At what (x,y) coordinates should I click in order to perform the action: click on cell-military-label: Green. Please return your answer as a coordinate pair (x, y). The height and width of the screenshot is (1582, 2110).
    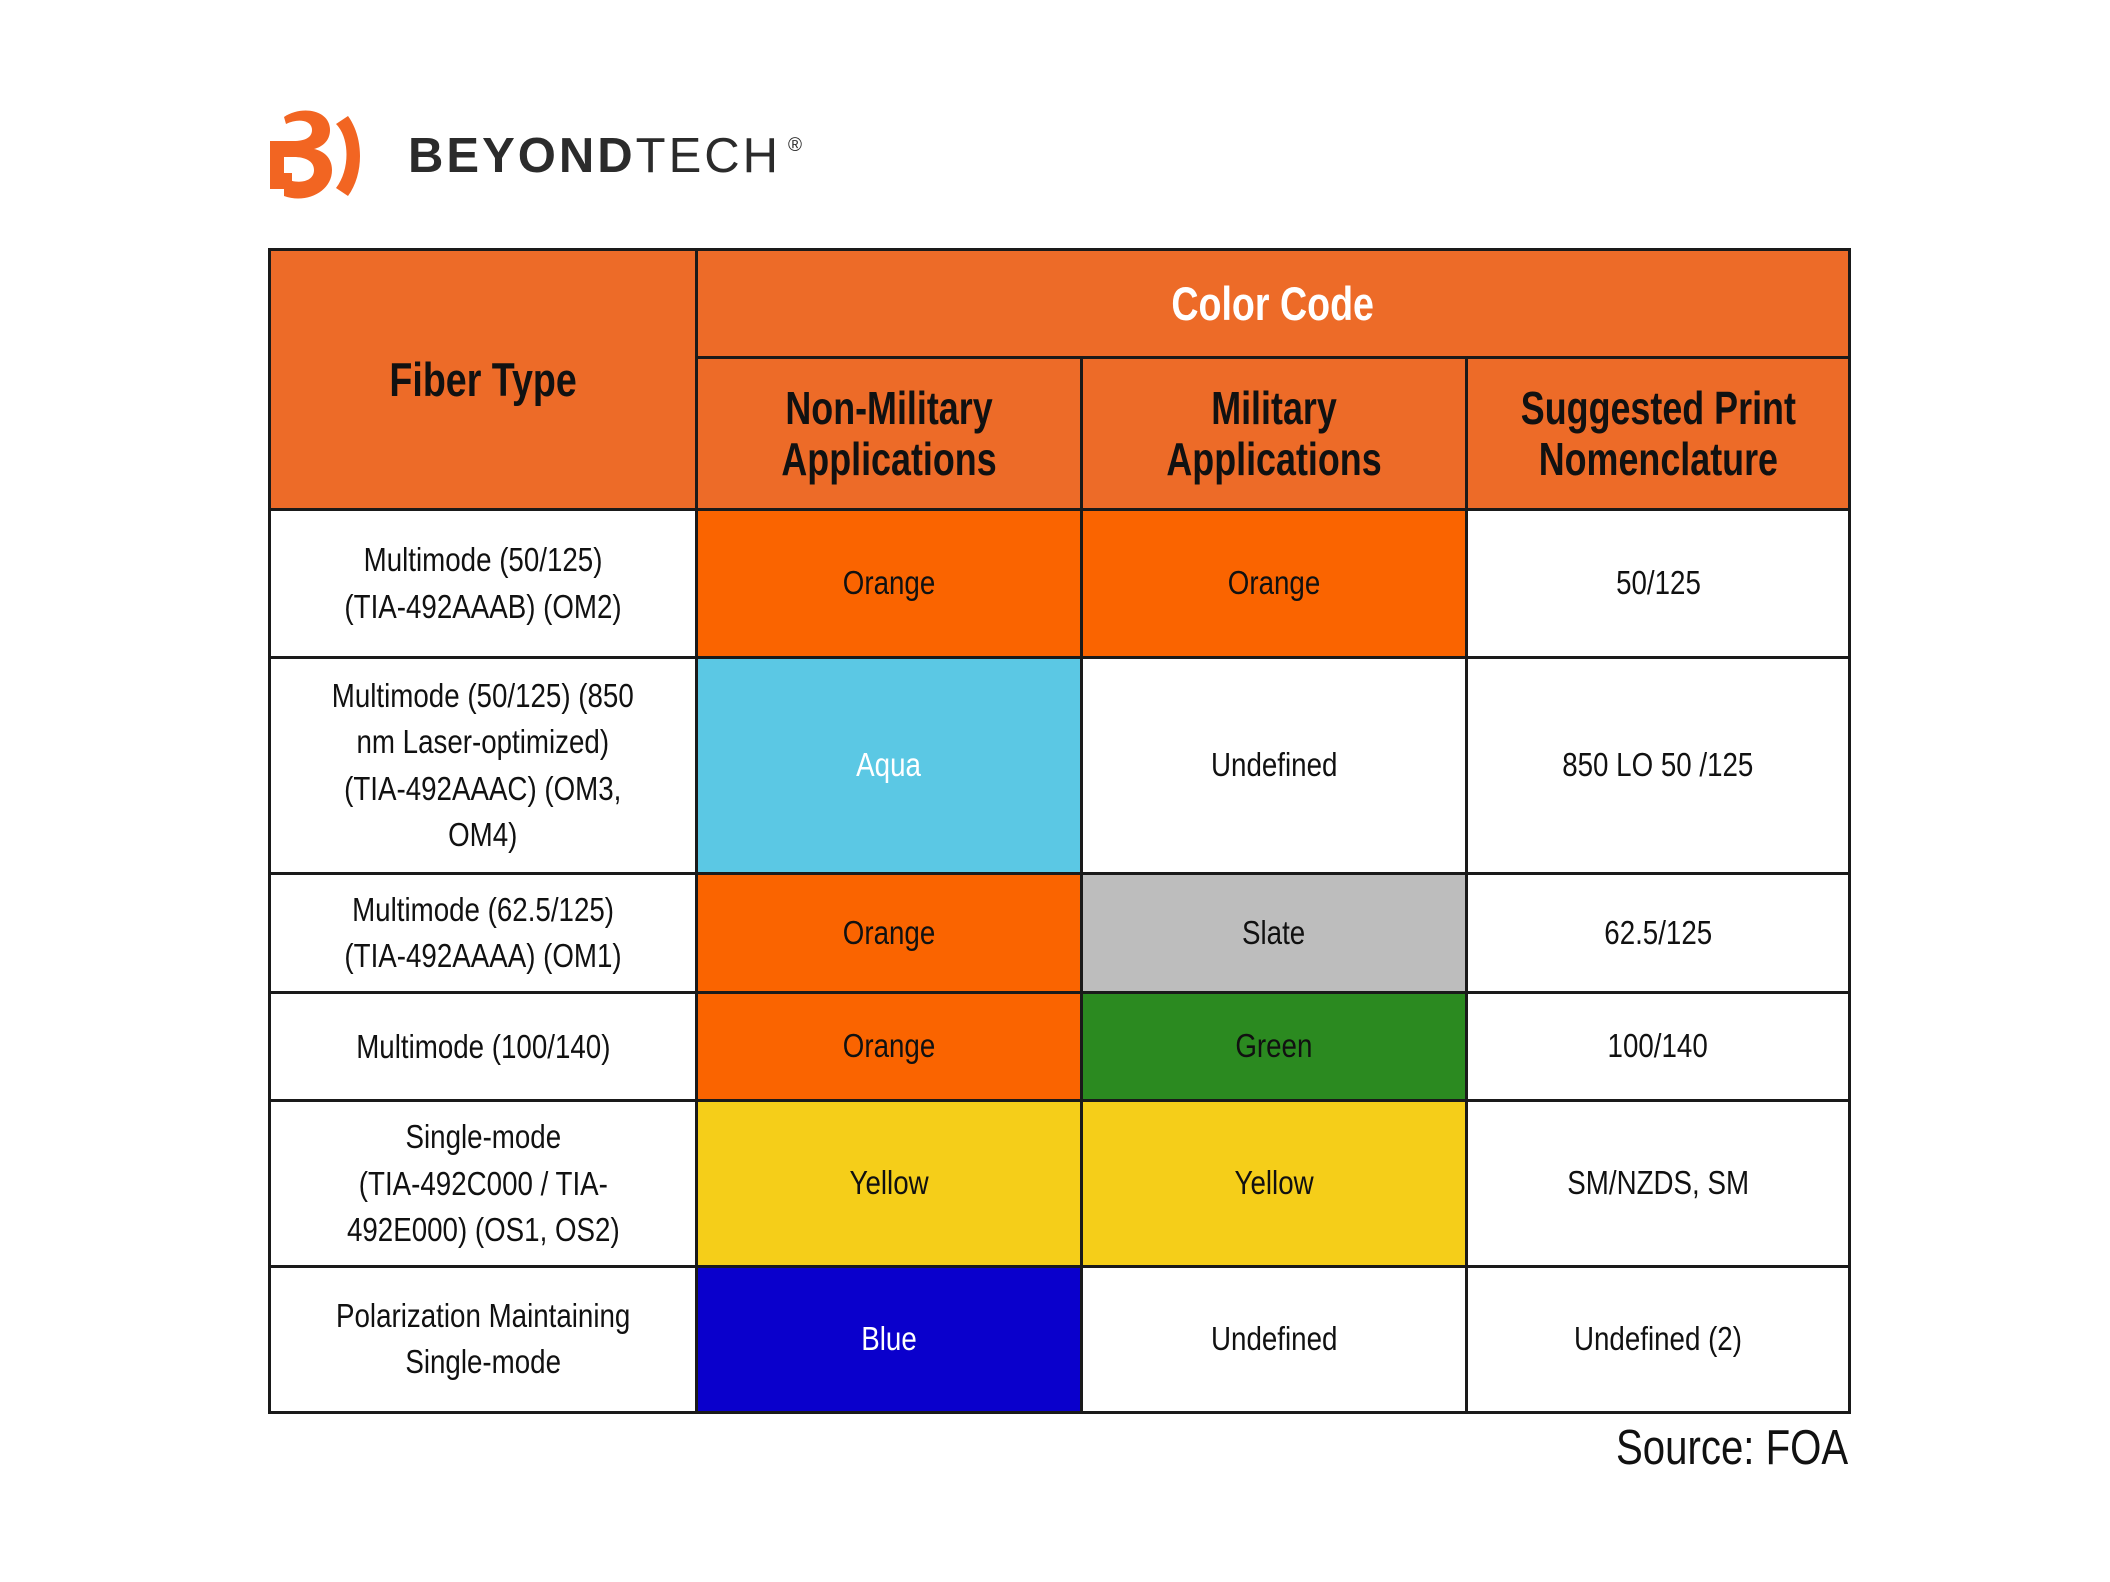
    Looking at the image, I should click on (1274, 1046).